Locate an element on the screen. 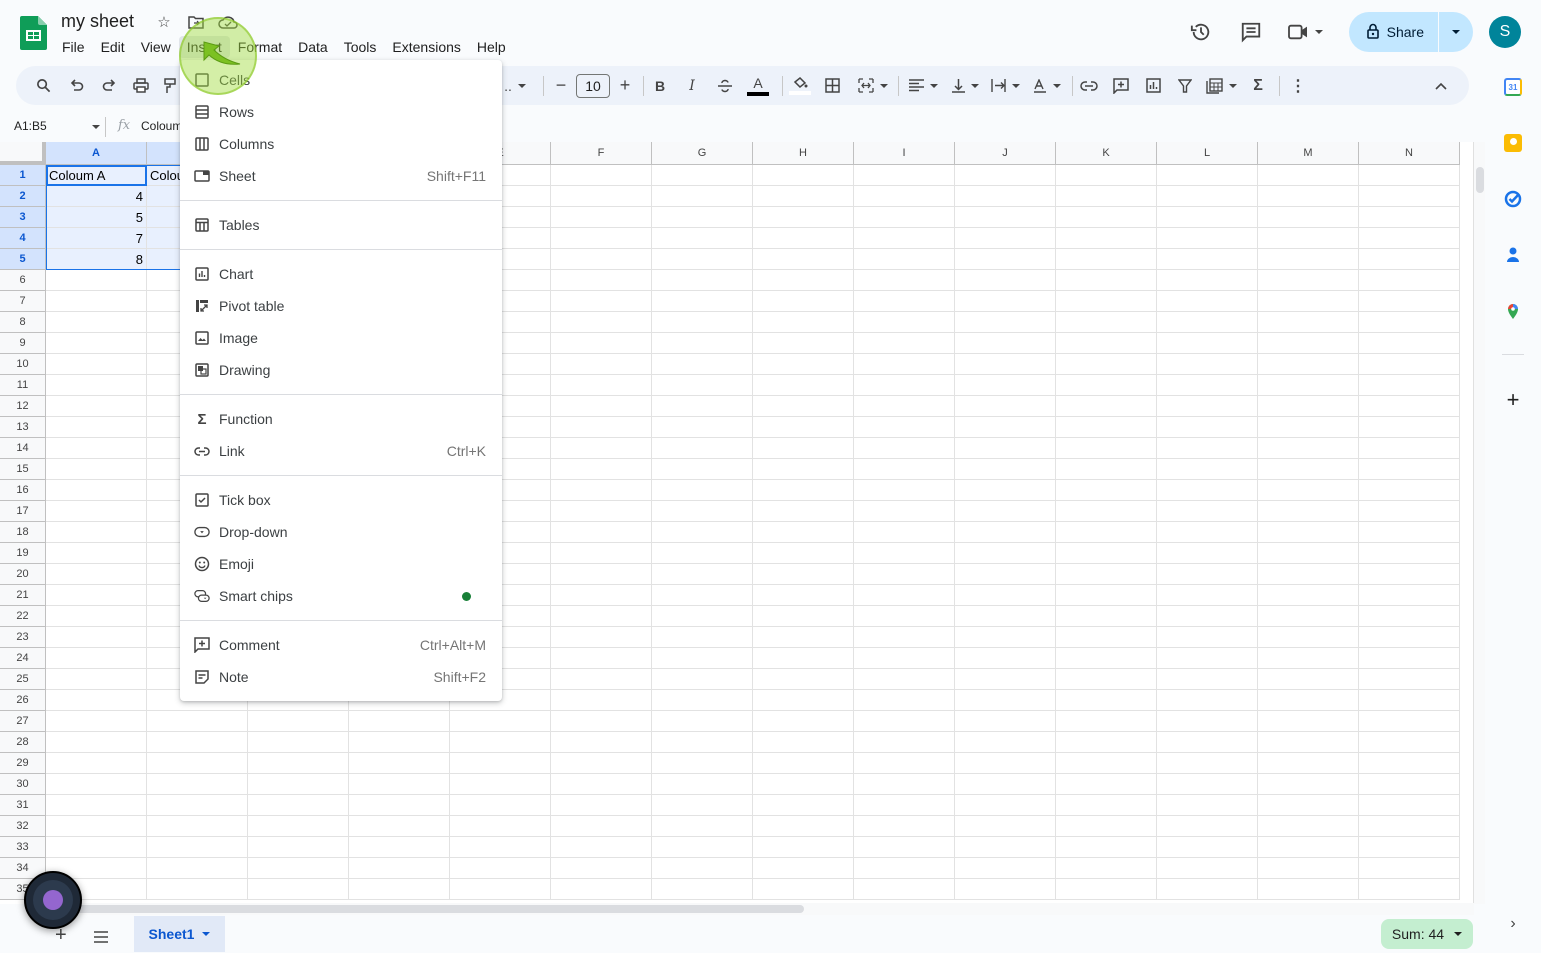 This screenshot has height=953, width=1541. cell-g11 is located at coordinates (702, 385).